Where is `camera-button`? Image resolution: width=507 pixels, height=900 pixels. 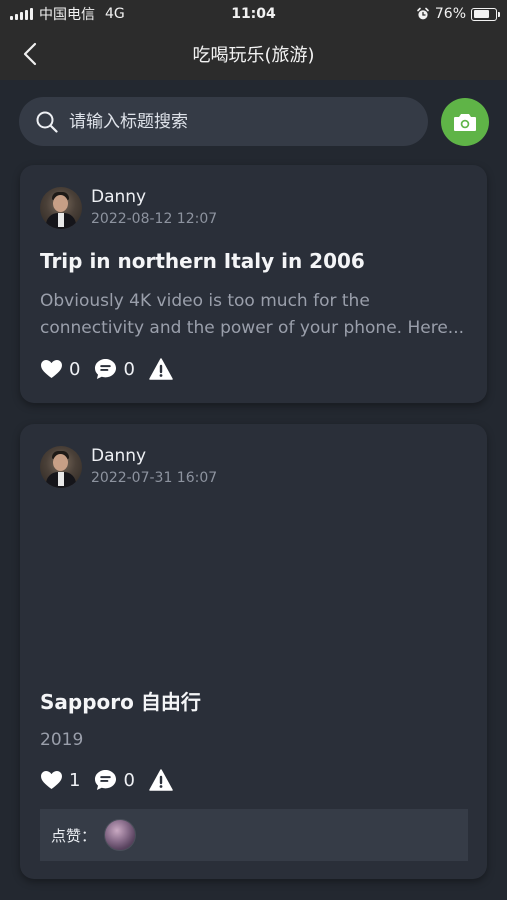 camera-button is located at coordinates (465, 122).